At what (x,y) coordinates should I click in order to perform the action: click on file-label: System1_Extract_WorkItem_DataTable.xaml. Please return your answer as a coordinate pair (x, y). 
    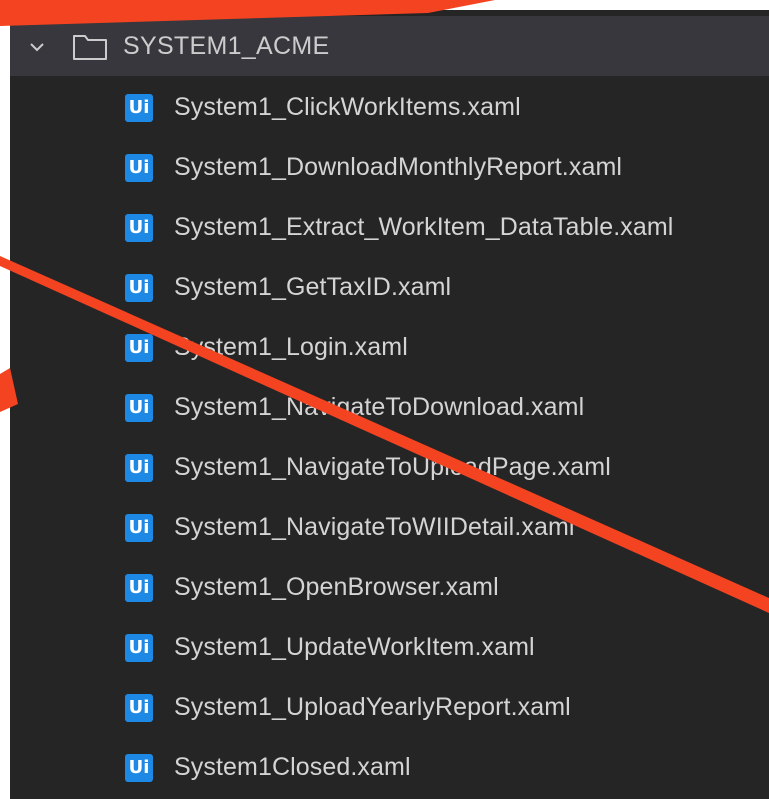
    Looking at the image, I should click on (424, 227).